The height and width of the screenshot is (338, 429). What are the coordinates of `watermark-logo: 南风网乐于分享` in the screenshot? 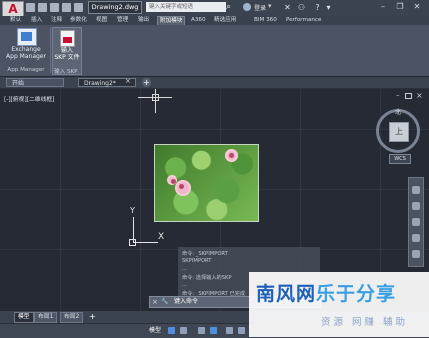 It's located at (326, 292).